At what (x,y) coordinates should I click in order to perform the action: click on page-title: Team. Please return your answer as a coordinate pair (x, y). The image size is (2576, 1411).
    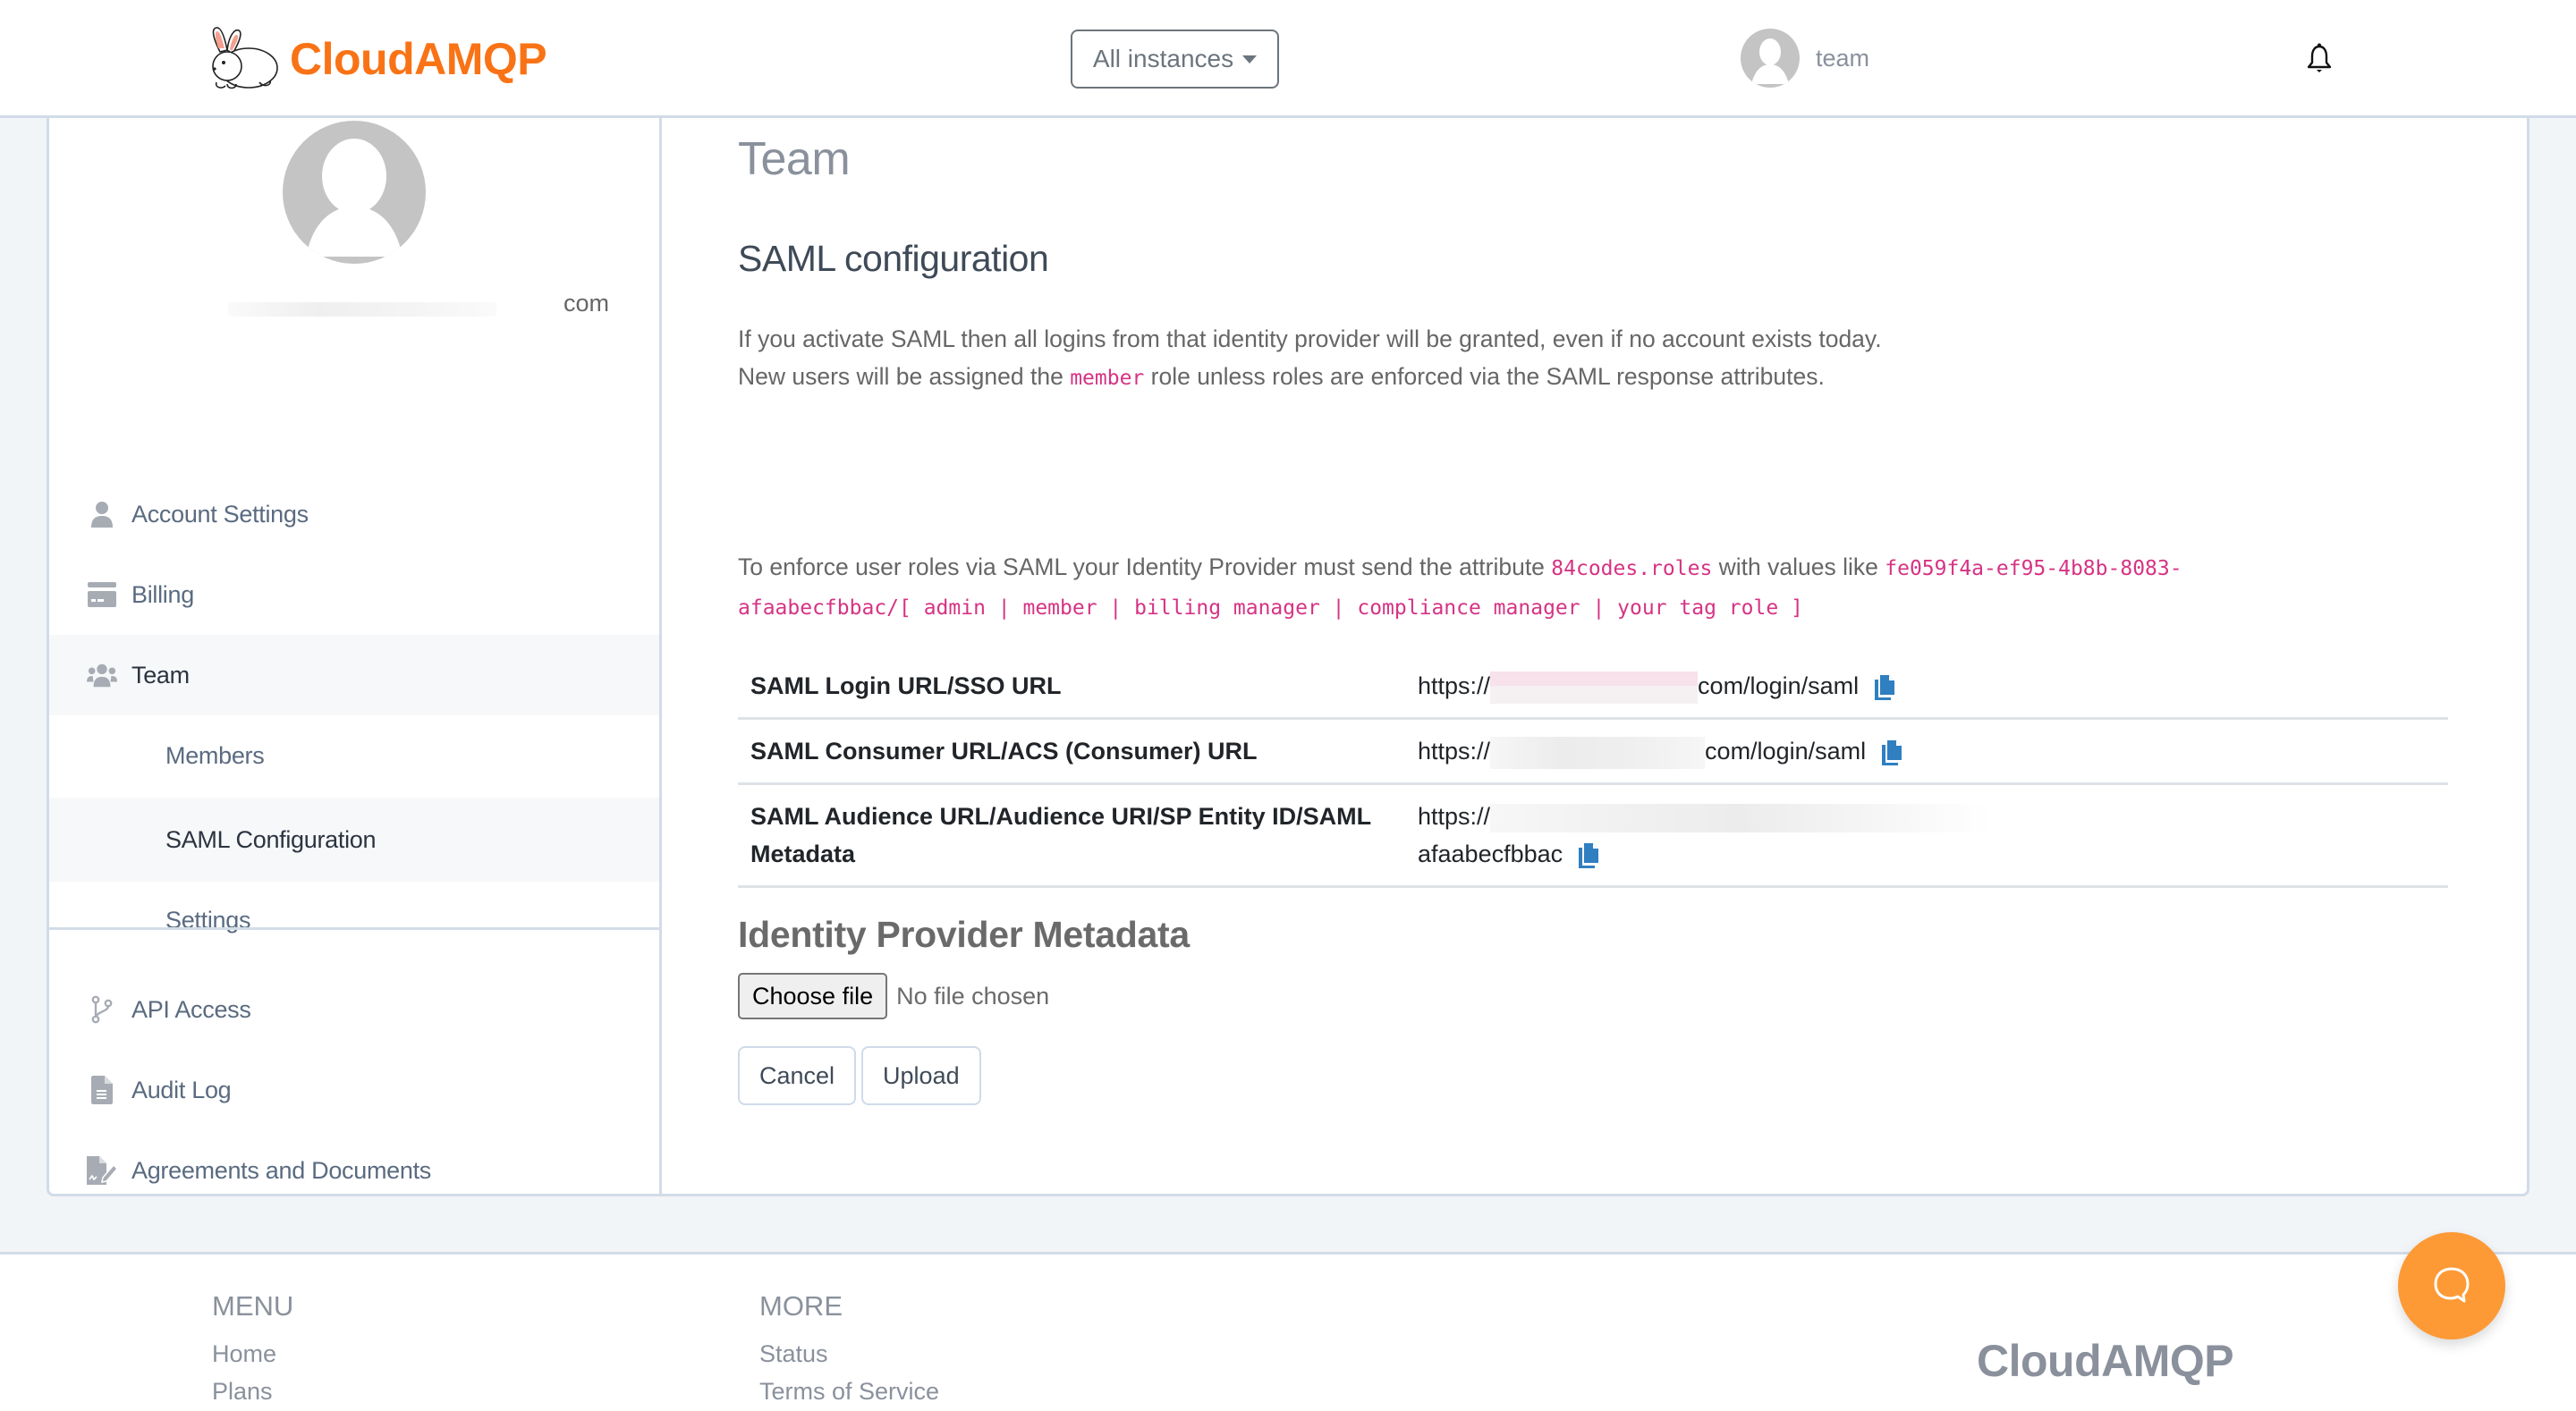
    Looking at the image, I should click on (794, 159).